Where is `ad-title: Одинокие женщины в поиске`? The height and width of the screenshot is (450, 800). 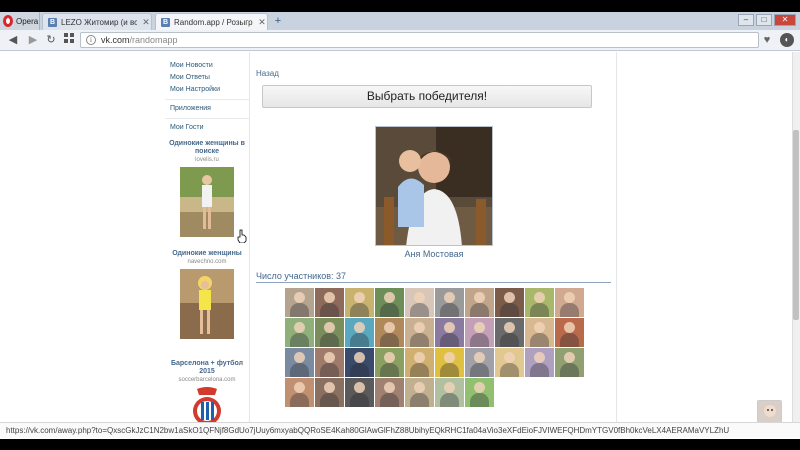 ad-title: Одинокие женщины в поиске is located at coordinates (207, 148).